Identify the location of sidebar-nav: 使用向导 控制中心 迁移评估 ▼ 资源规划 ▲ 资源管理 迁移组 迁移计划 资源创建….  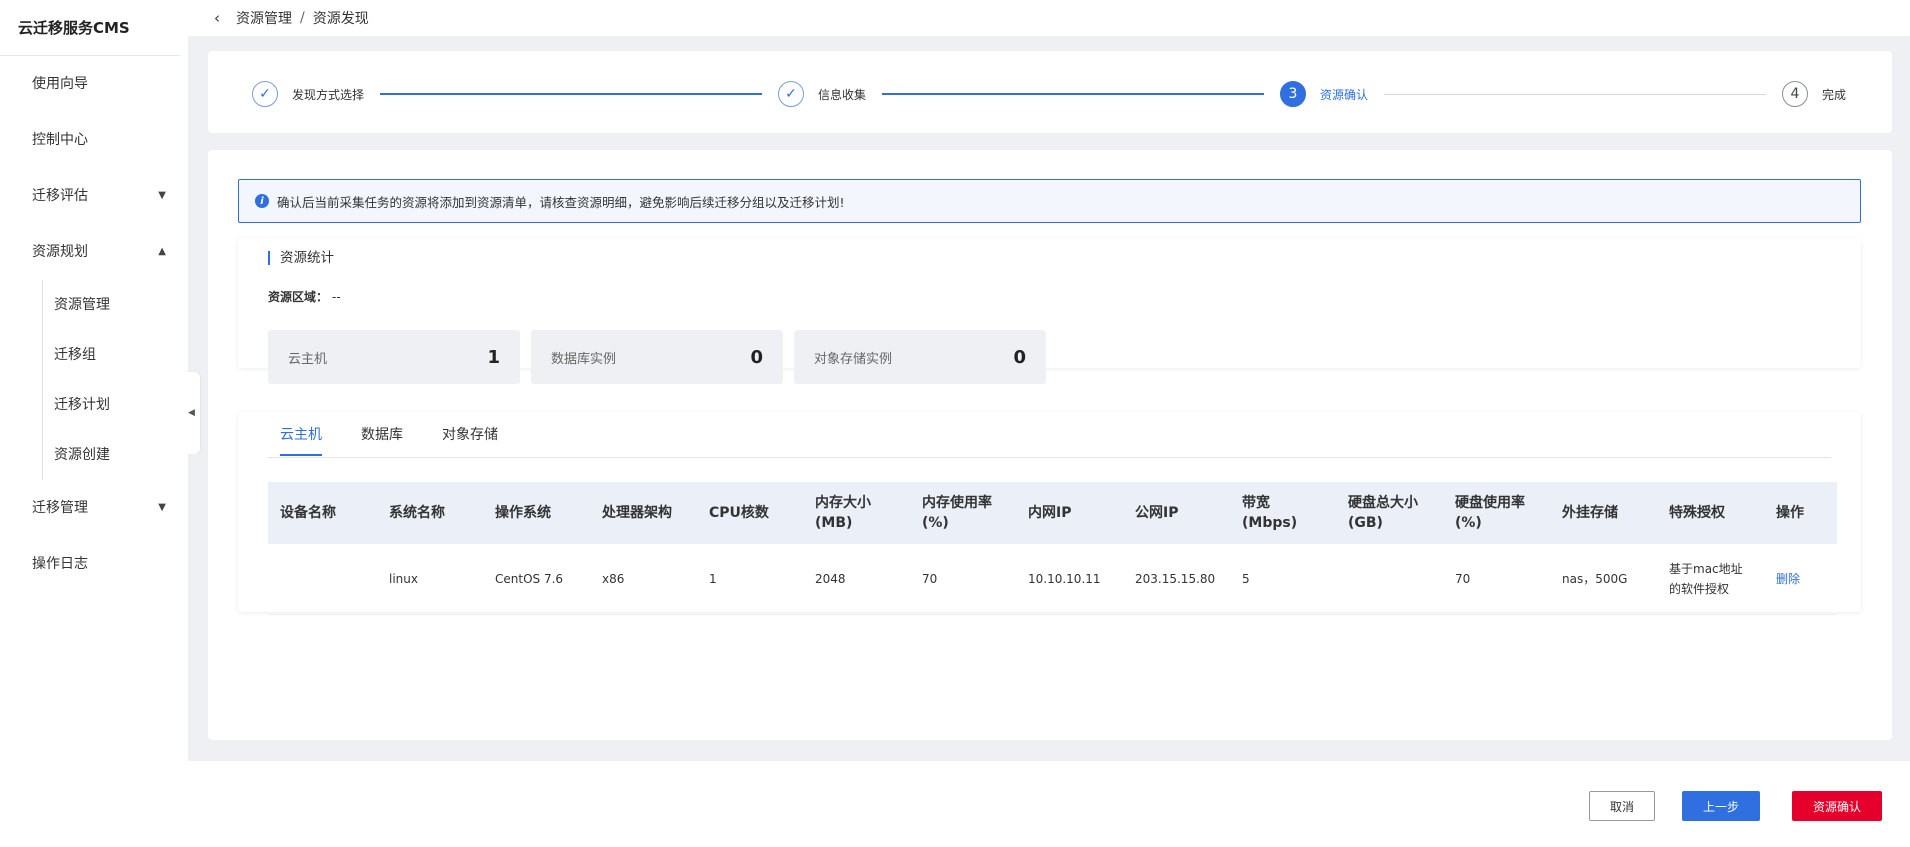
(94, 324).